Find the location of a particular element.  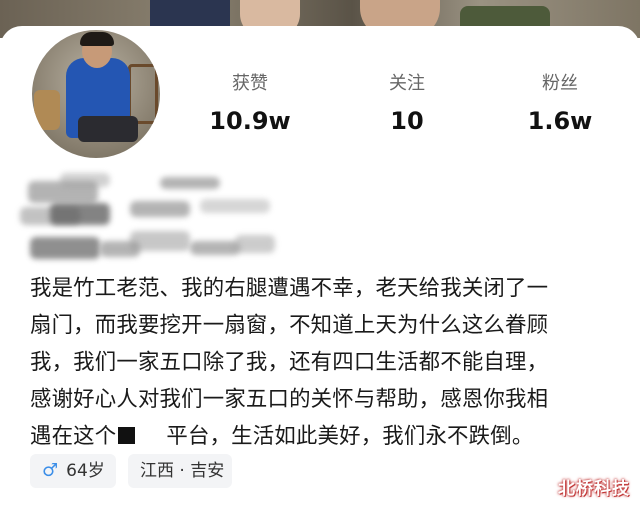

location-tag: 江西 · 吉安 is located at coordinates (180, 471).